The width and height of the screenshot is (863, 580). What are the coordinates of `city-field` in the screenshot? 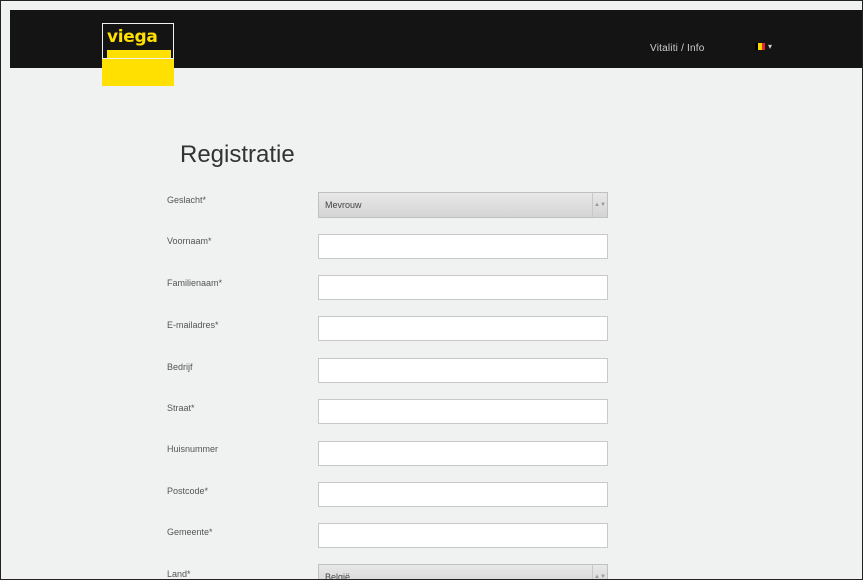 It's located at (463, 535).